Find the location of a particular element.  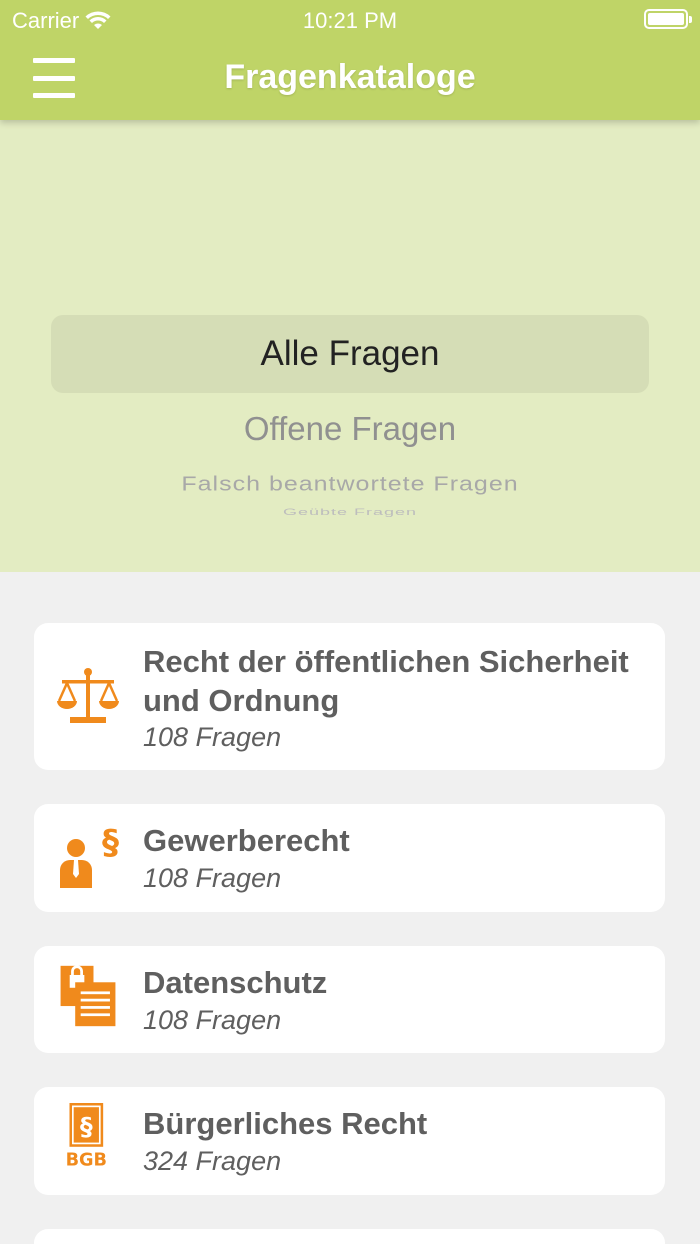

picker-option-wrong: Falsch beantwortete Fragen is located at coordinates (350, 485).